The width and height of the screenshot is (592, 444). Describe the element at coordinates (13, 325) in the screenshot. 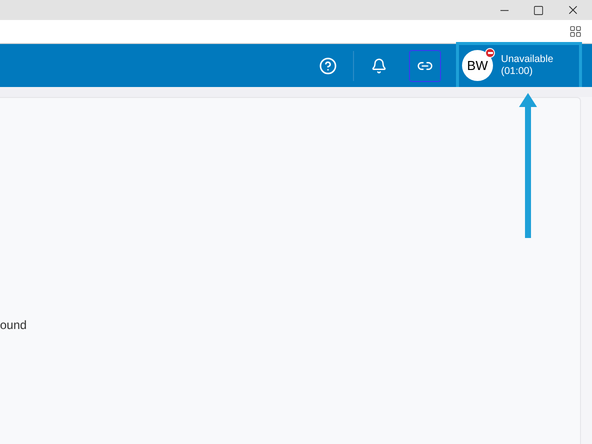

I see `content-text: ound` at that location.